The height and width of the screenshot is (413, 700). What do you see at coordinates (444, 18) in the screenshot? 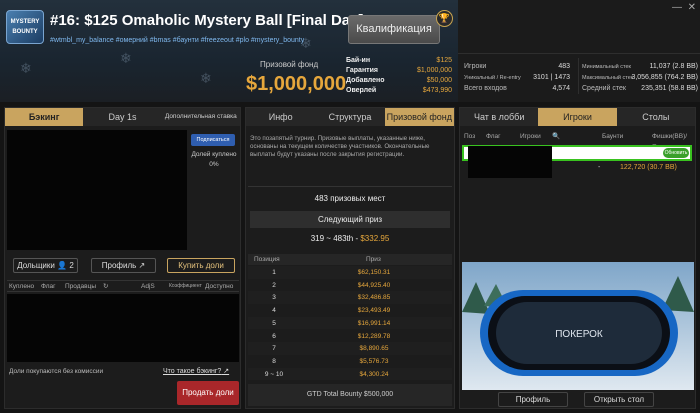
I see `trophy-icon: 🏆` at bounding box center [444, 18].